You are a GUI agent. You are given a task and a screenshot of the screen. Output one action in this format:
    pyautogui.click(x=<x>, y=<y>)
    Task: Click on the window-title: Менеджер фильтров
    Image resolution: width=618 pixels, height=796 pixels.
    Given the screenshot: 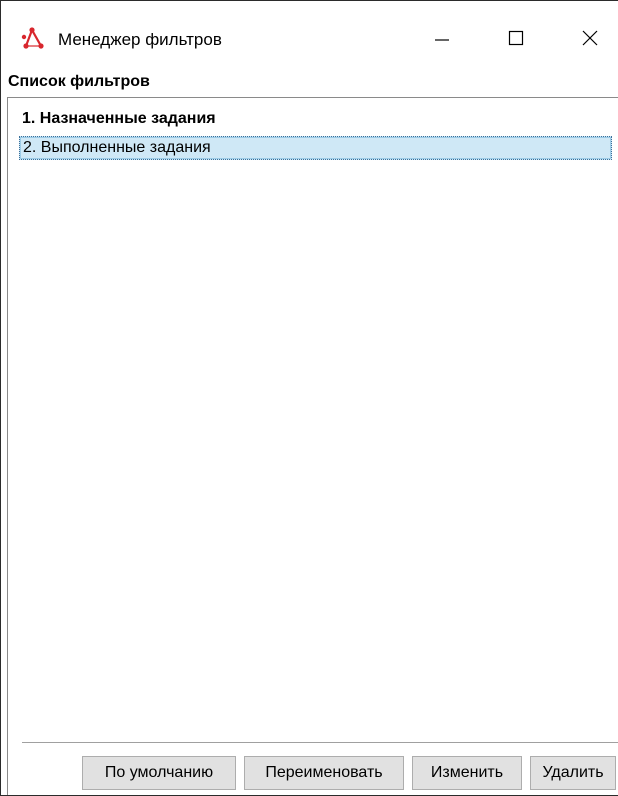 What is the action you would take?
    pyautogui.click(x=140, y=39)
    